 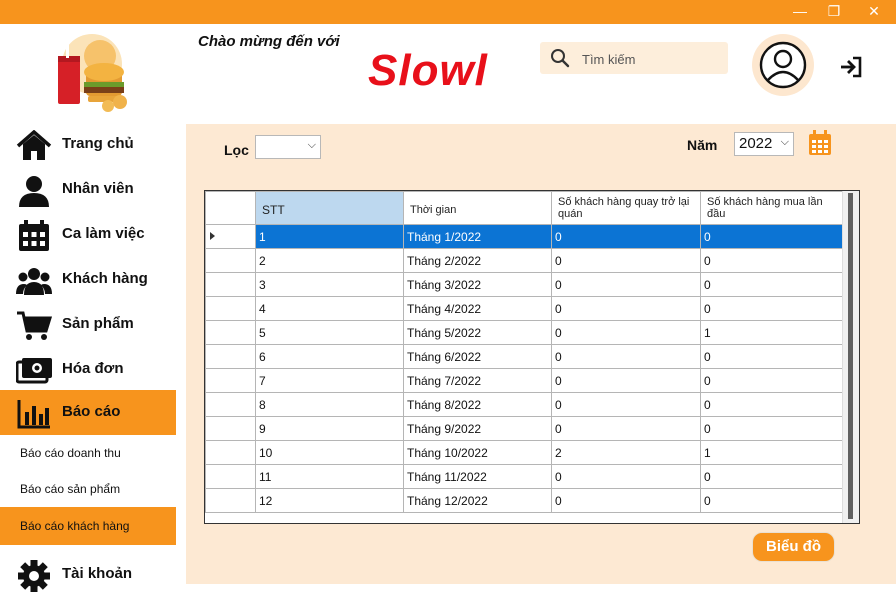 I want to click on column-header-time: Thời gian, so click(x=477, y=208).